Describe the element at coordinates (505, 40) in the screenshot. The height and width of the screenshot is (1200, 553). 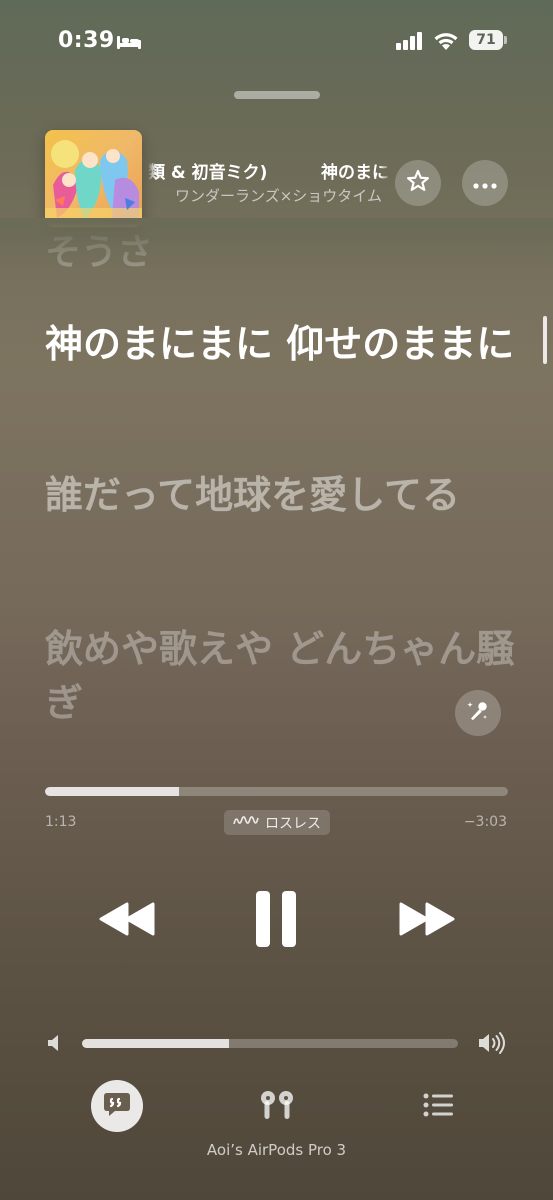
I see `battery-nub` at that location.